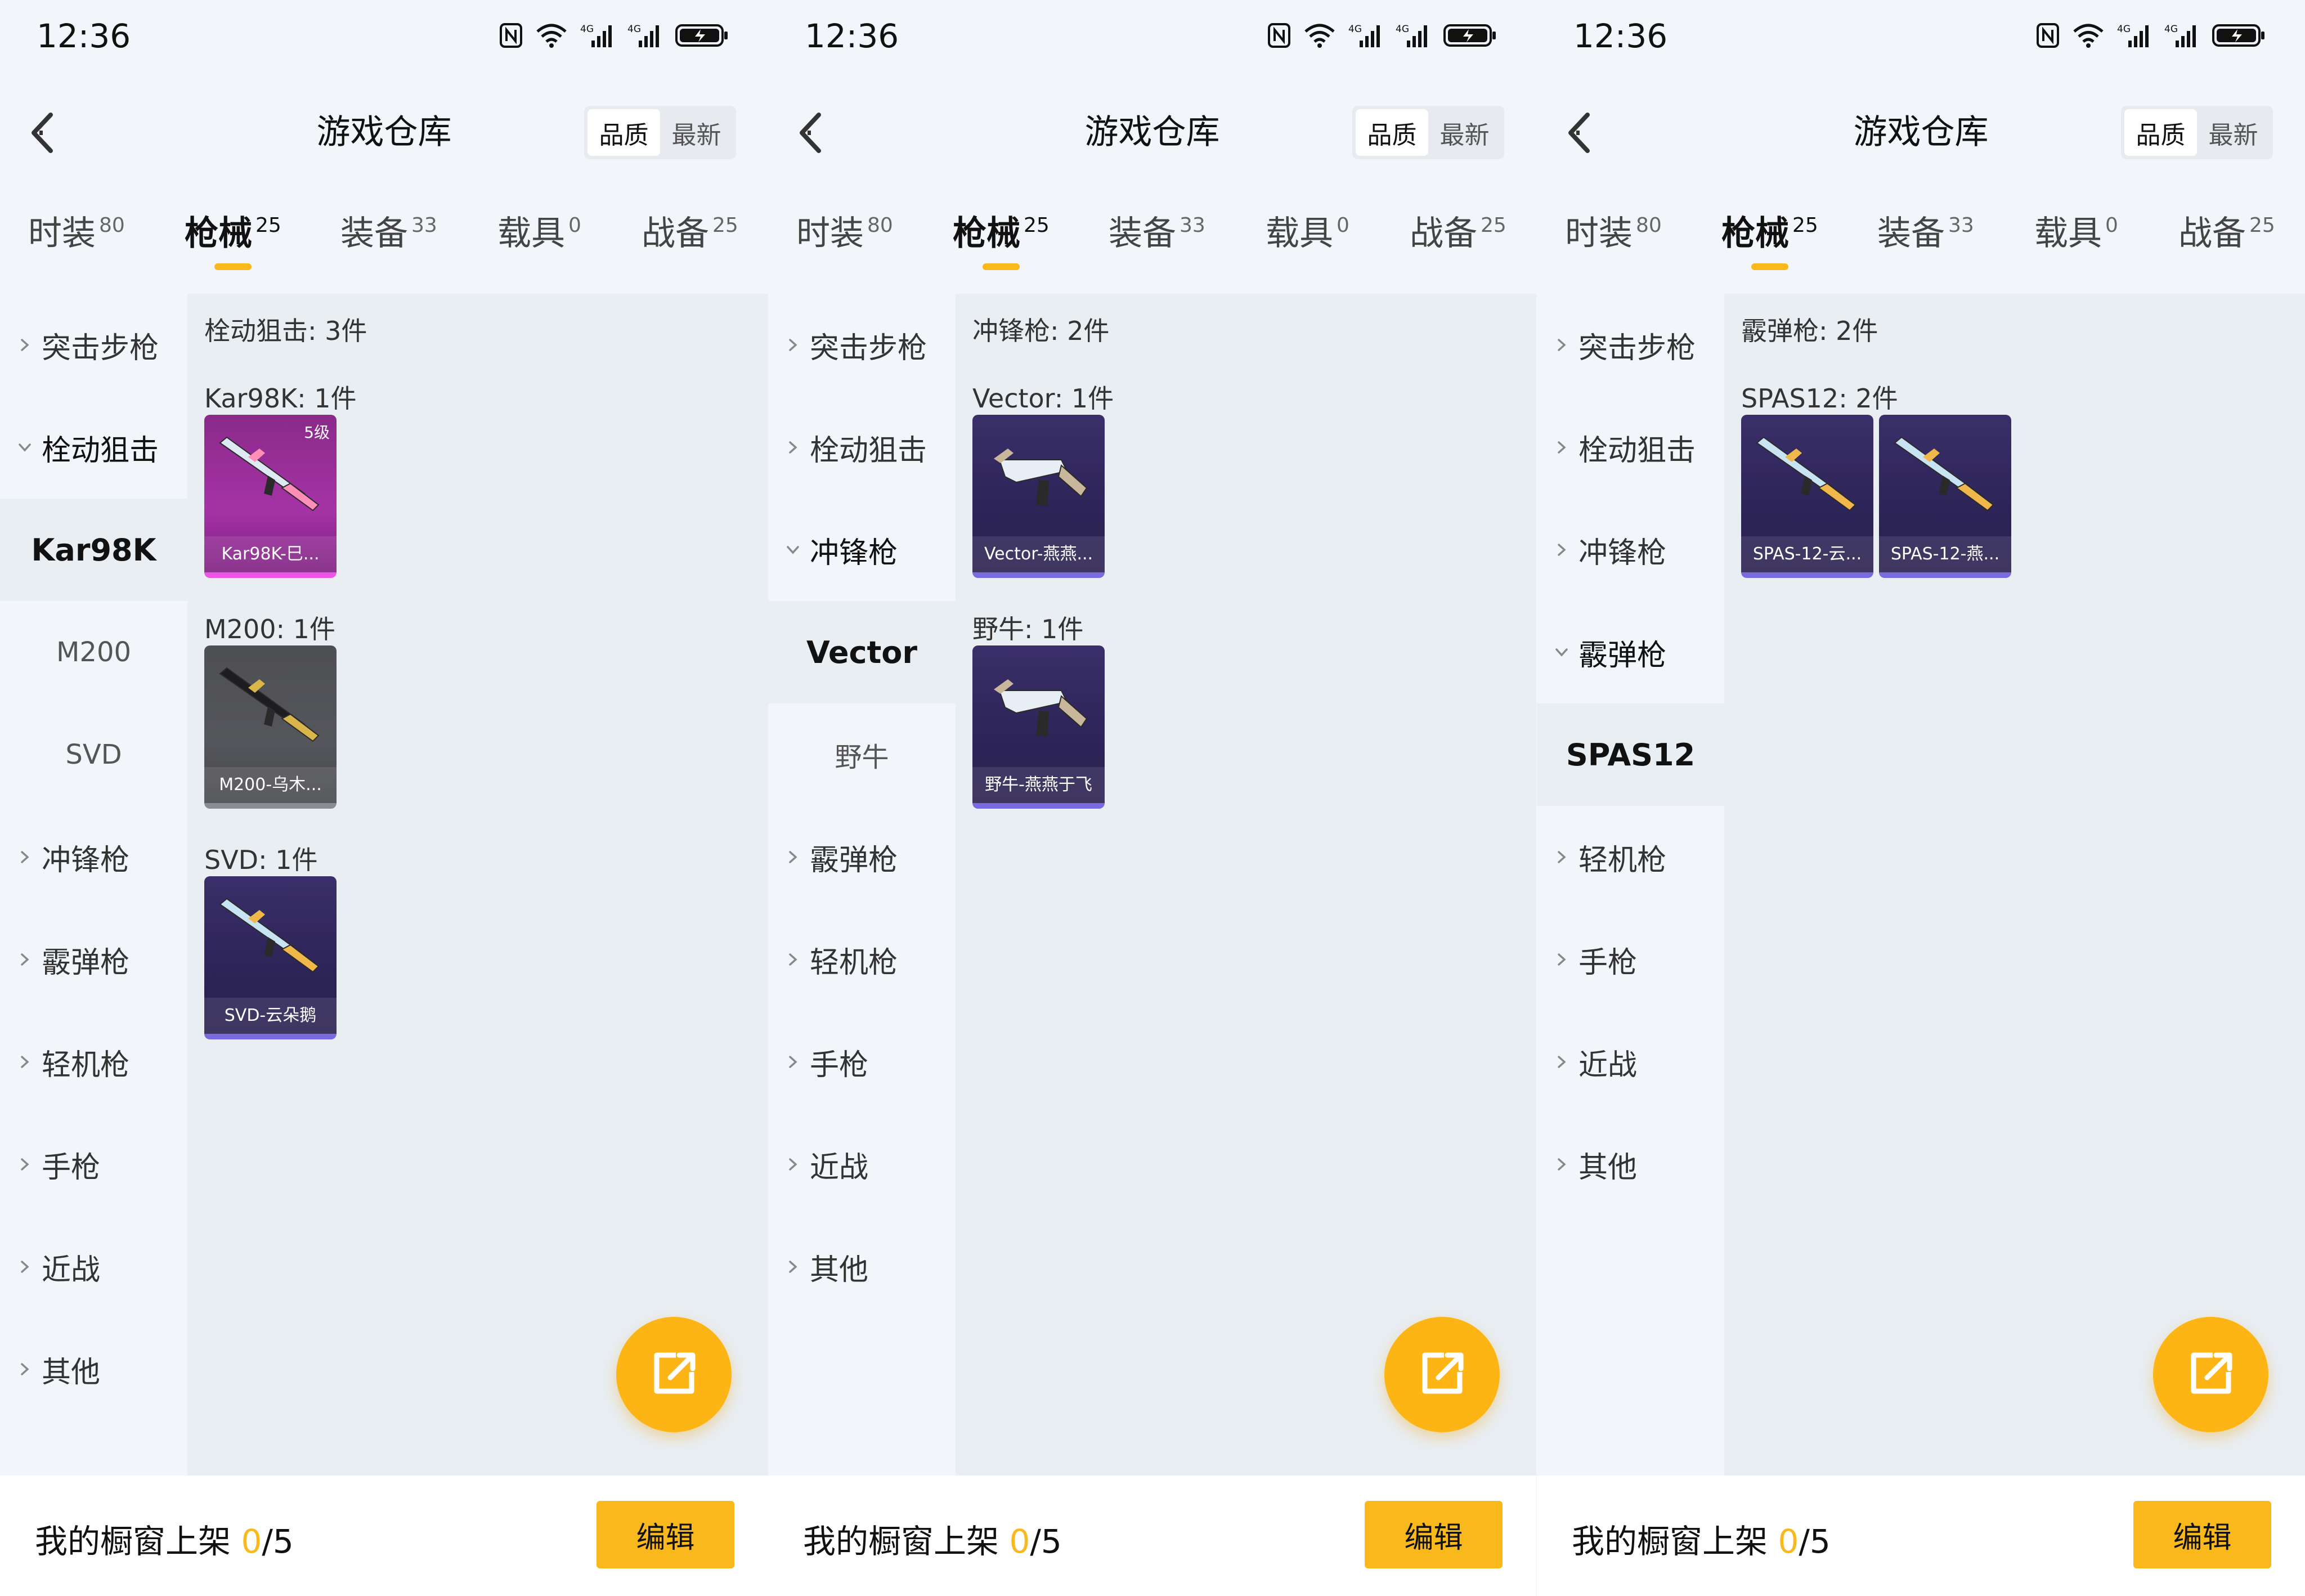 This screenshot has height=1596, width=2305. I want to click on weapon-skin-card: 野牛-燕燕于飞, so click(1038, 727).